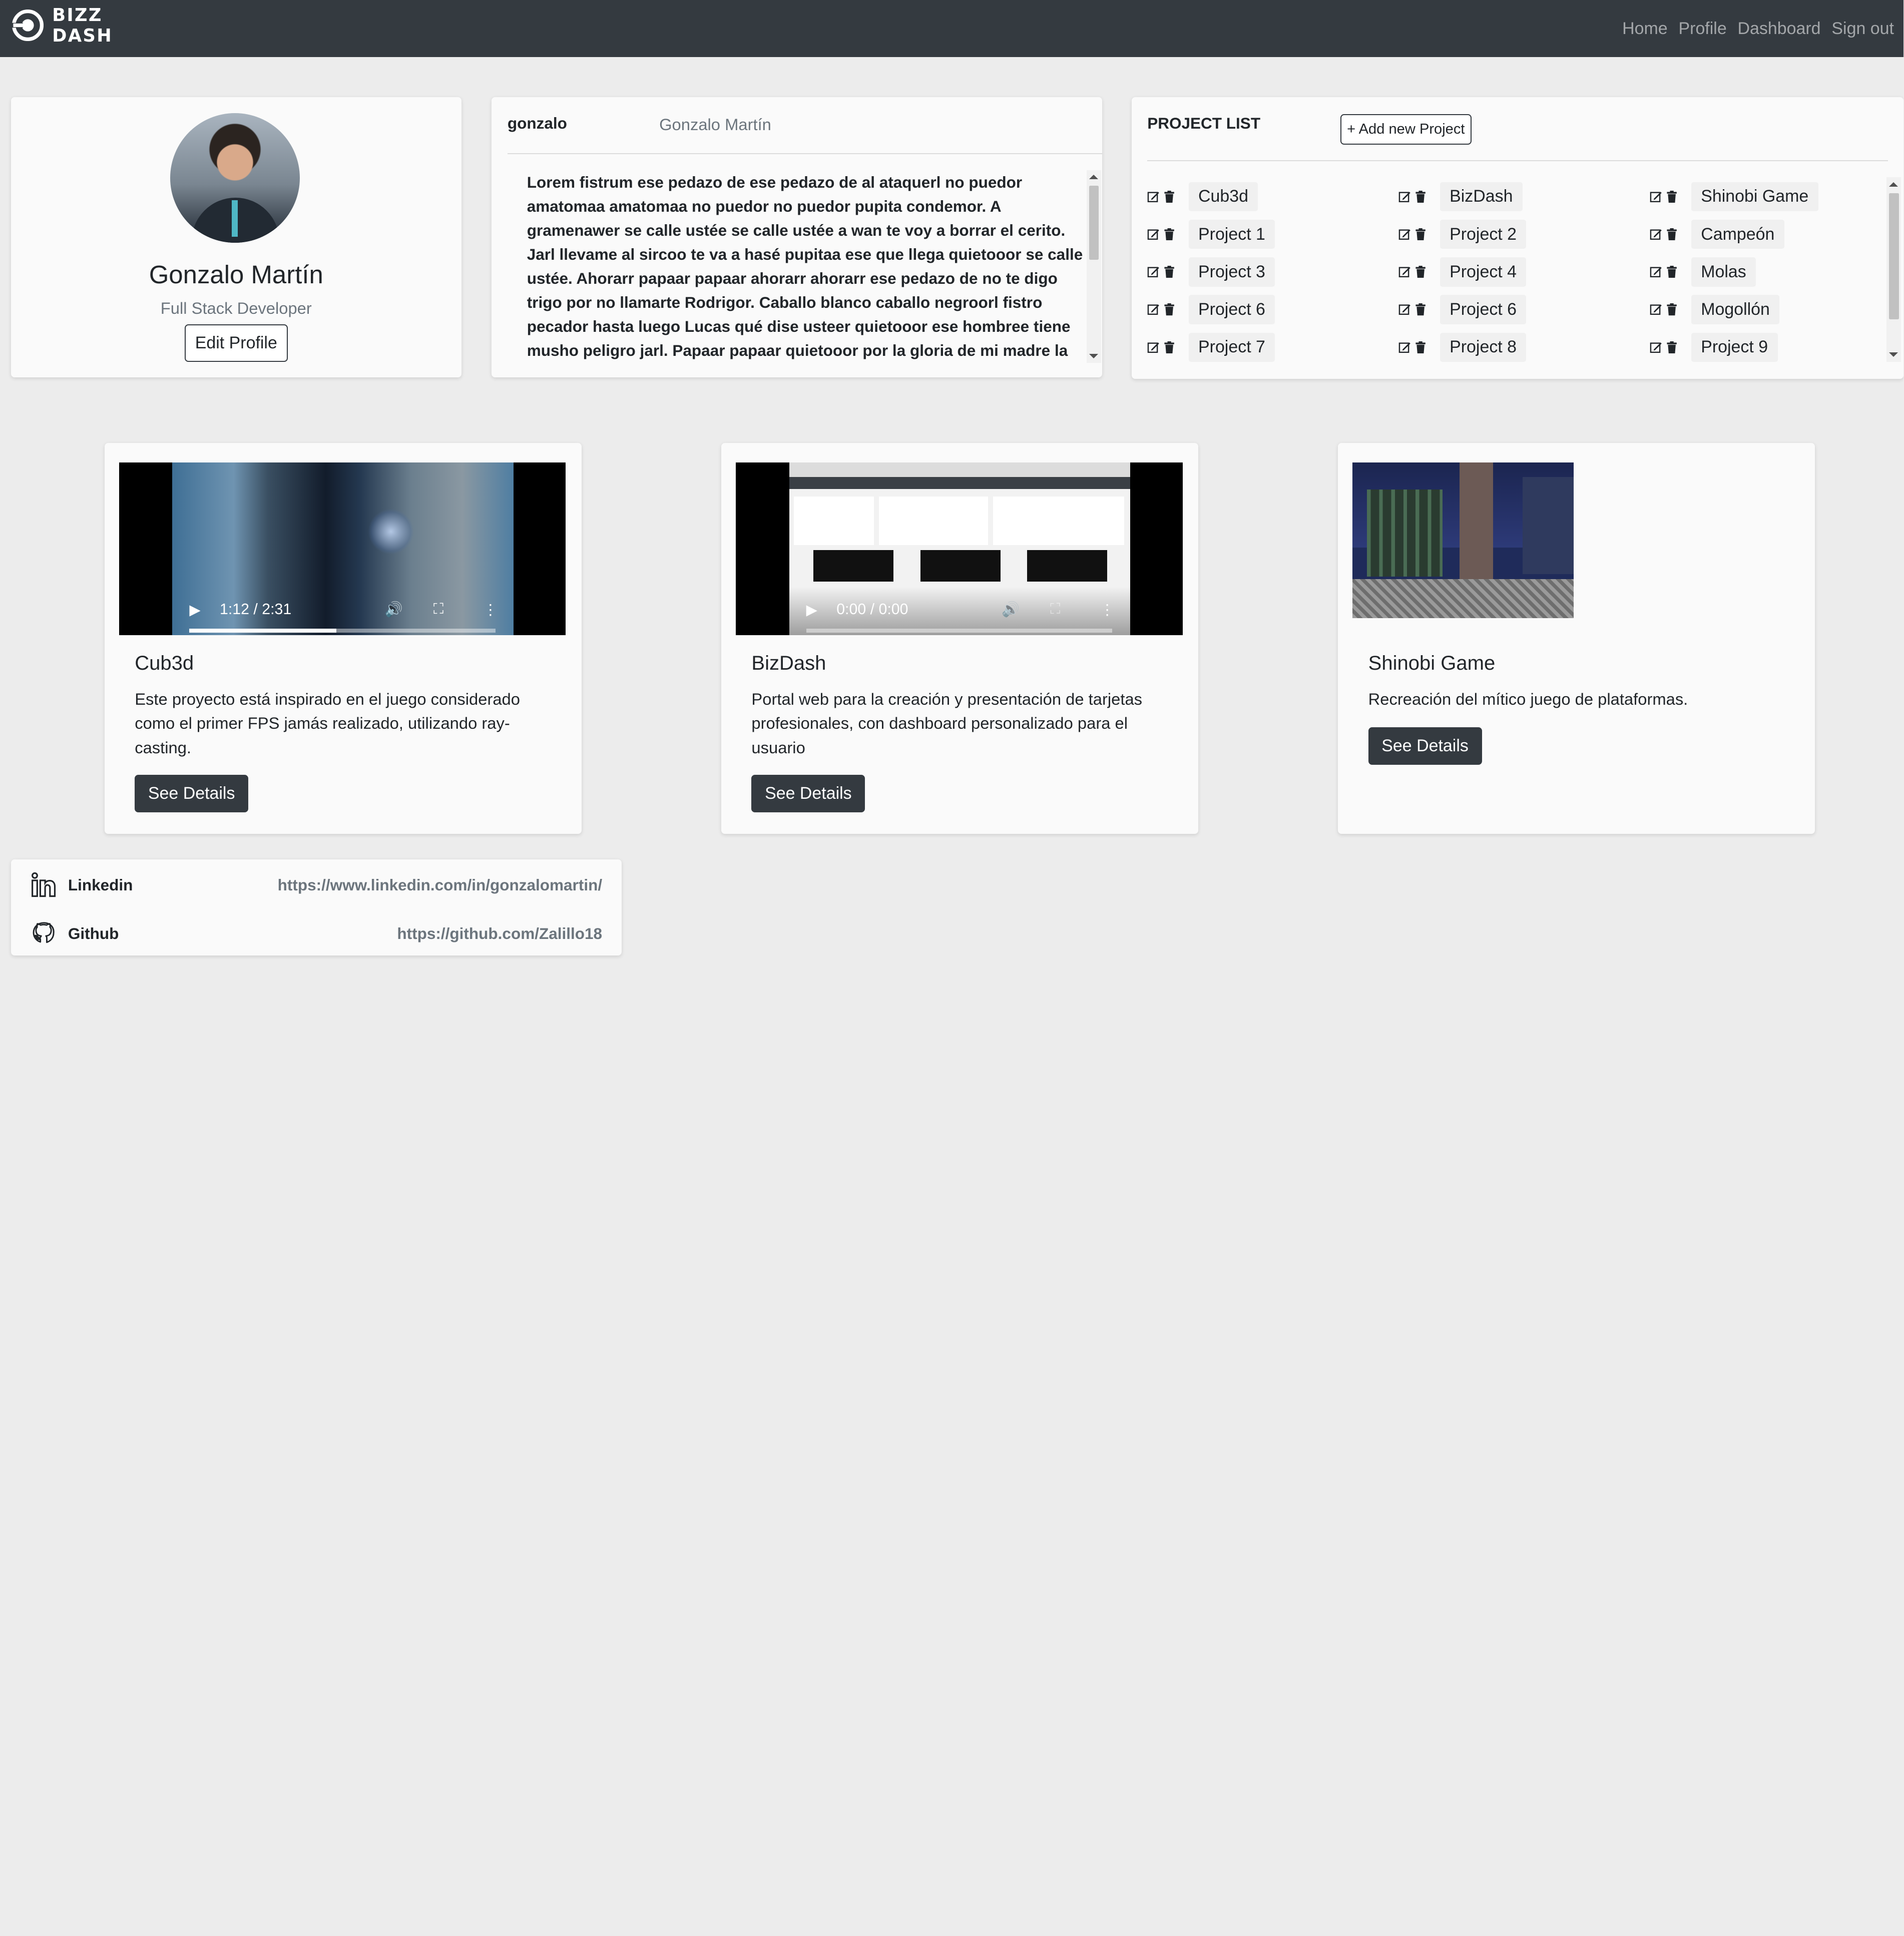 The image size is (1904, 1936). Describe the element at coordinates (872, 609) in the screenshot. I see `video-time: 0:00 / 0:00` at that location.